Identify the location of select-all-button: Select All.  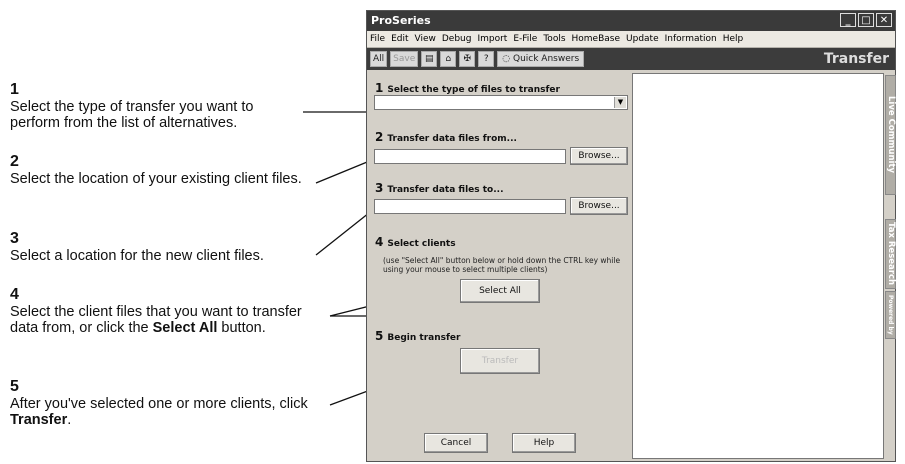
(500, 291).